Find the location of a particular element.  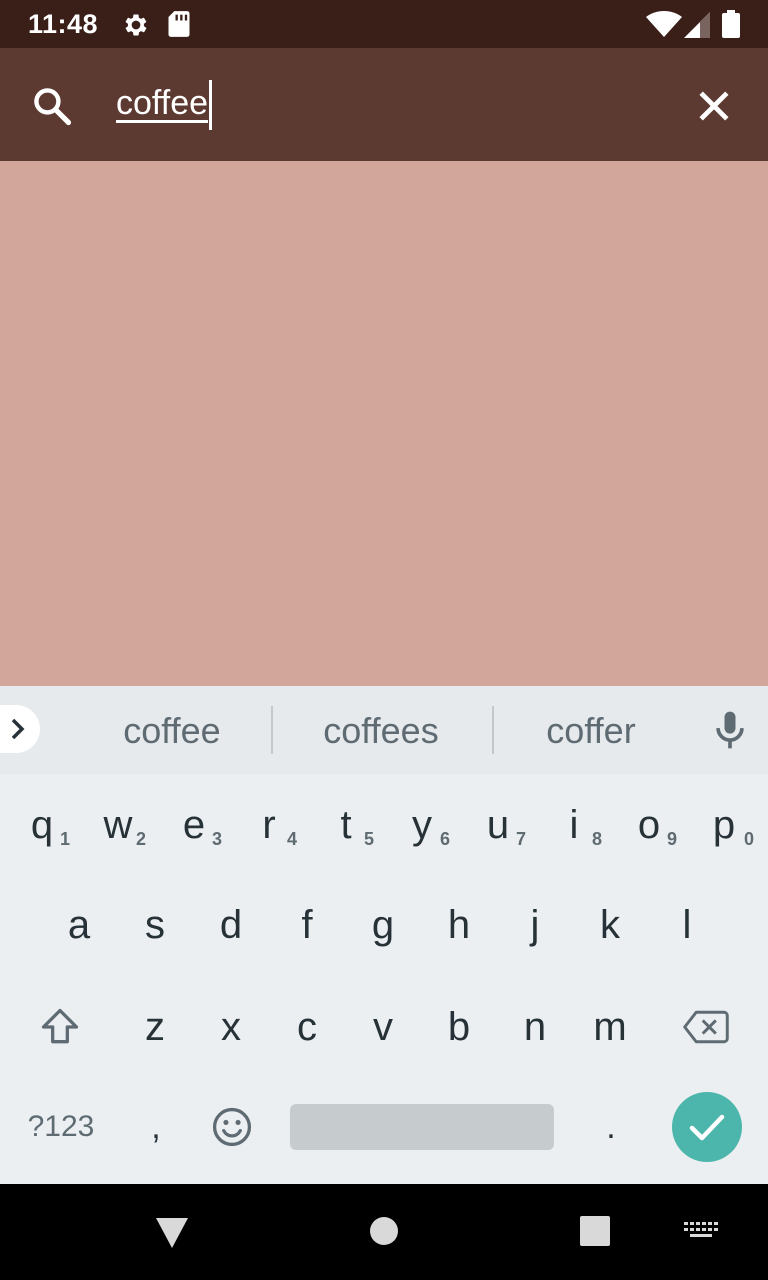

battery-icon is located at coordinates (731, 24).